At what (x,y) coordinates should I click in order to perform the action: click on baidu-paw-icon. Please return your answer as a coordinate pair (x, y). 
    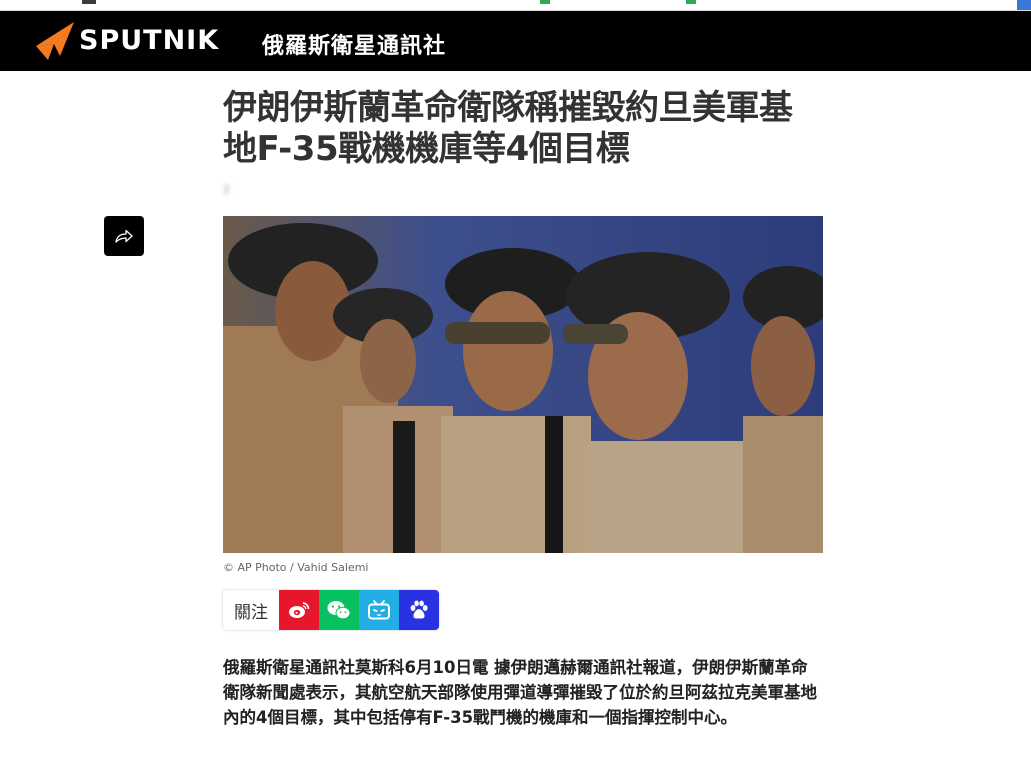
    Looking at the image, I should click on (419, 609).